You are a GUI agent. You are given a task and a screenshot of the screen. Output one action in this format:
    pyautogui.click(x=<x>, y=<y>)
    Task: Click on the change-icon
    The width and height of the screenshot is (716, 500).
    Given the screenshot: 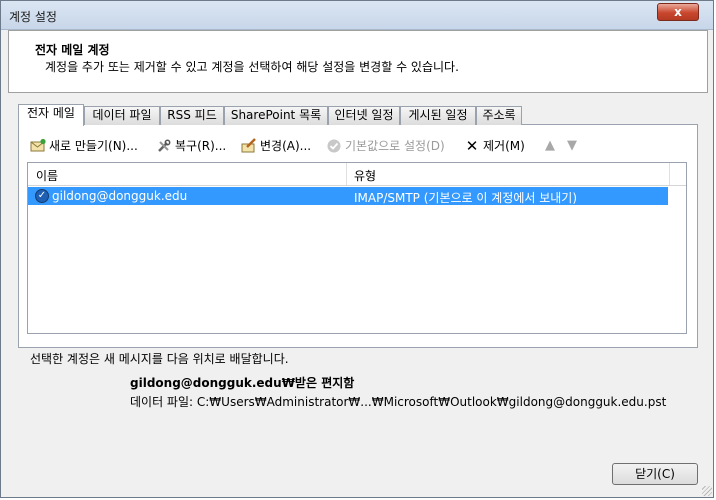 What is the action you would take?
    pyautogui.click(x=249, y=146)
    